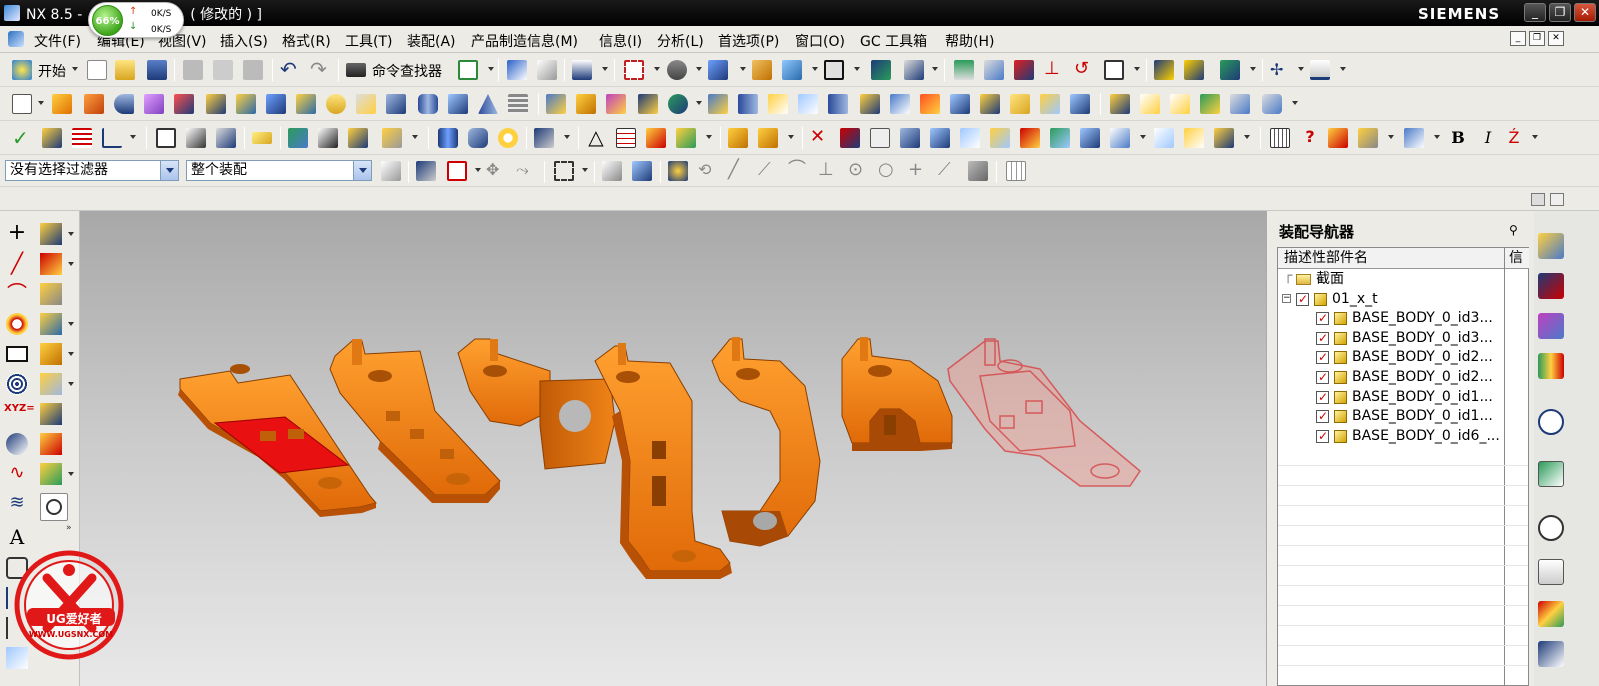 This screenshot has width=1599, height=686. I want to click on wcs-origin-icon: ⊥, so click(1054, 70).